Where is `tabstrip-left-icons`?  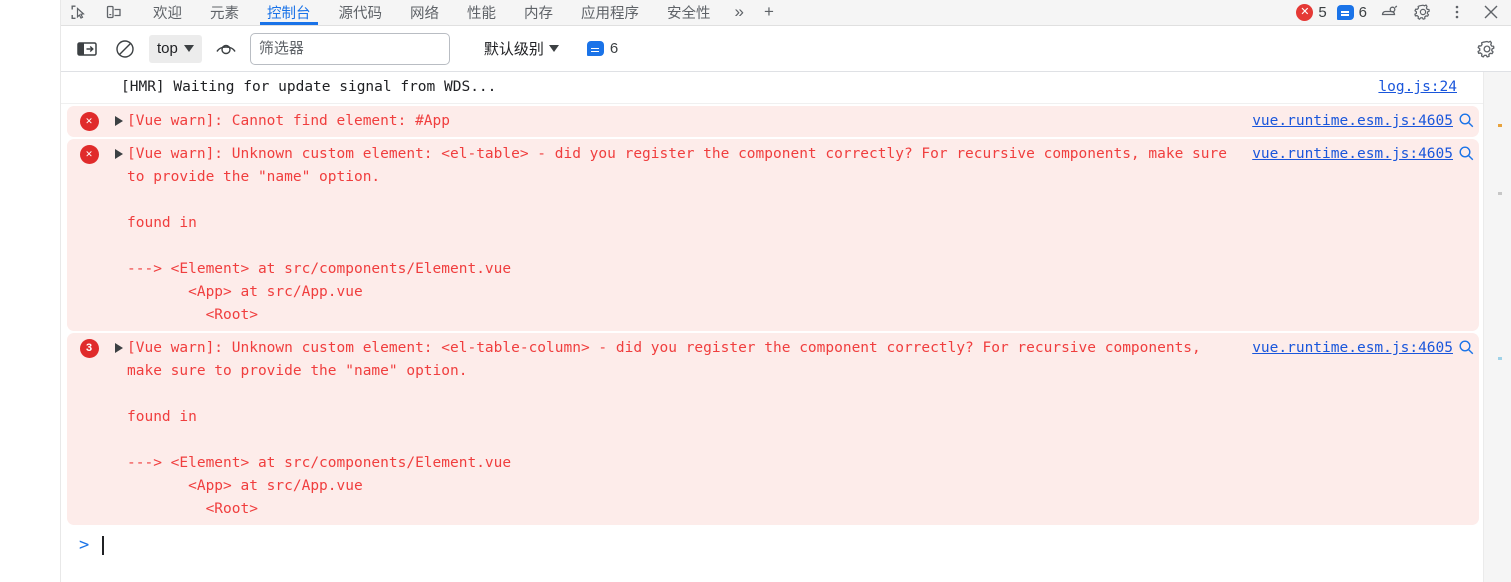
tabstrip-left-icons is located at coordinates (93, 12).